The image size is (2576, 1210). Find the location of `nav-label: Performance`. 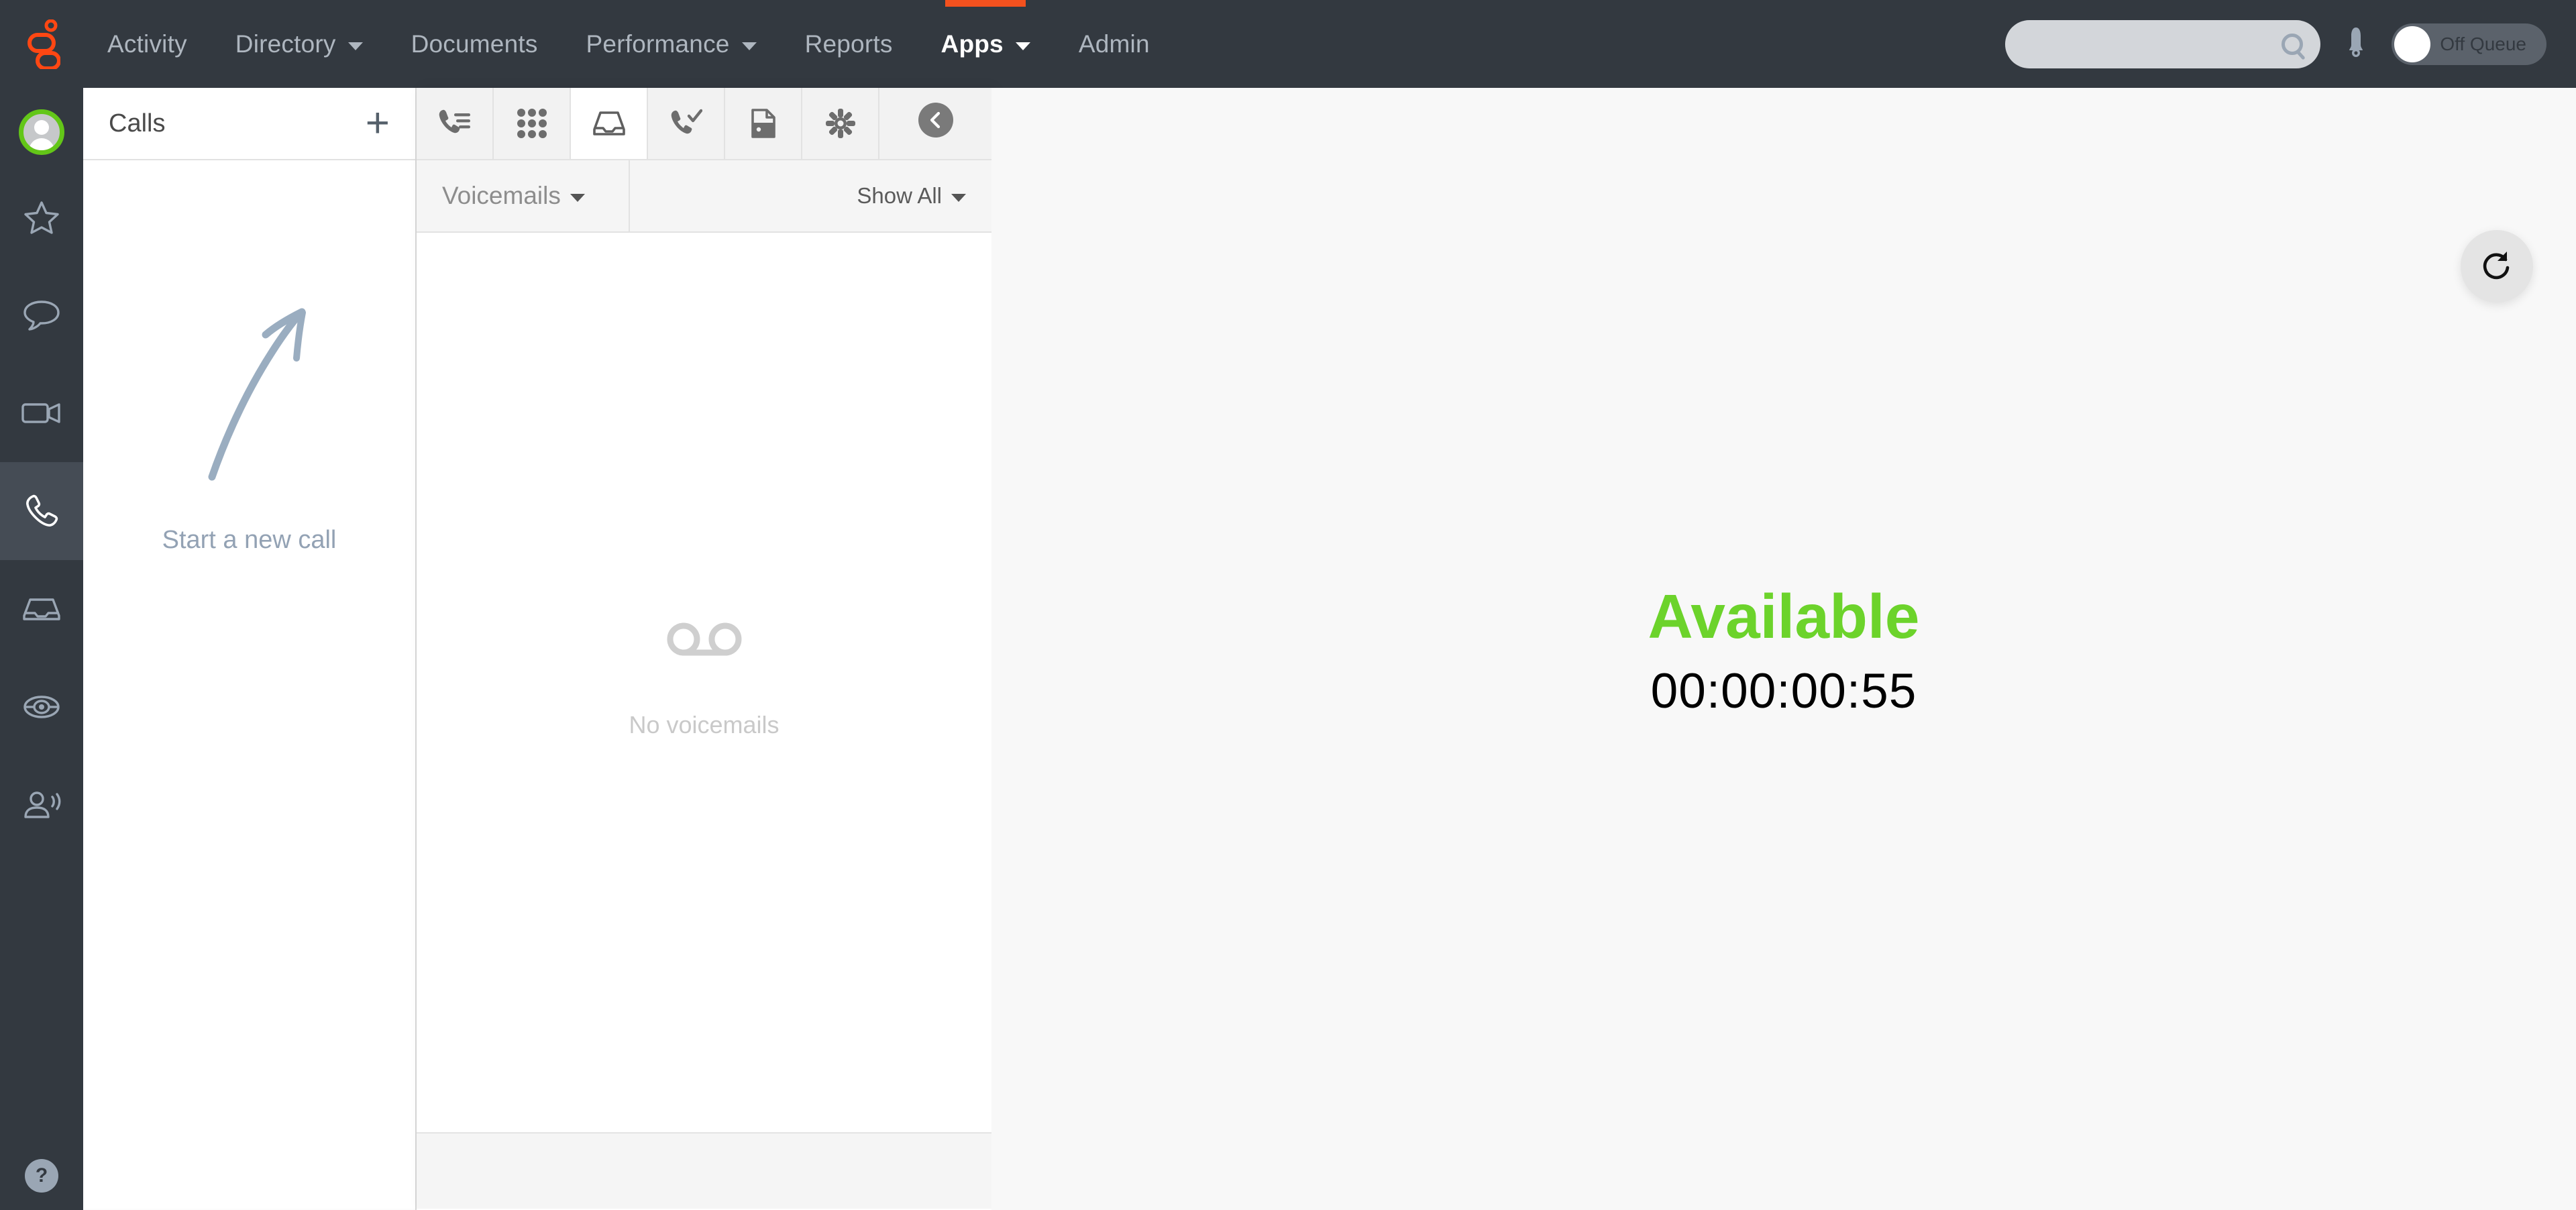

nav-label: Performance is located at coordinates (658, 44).